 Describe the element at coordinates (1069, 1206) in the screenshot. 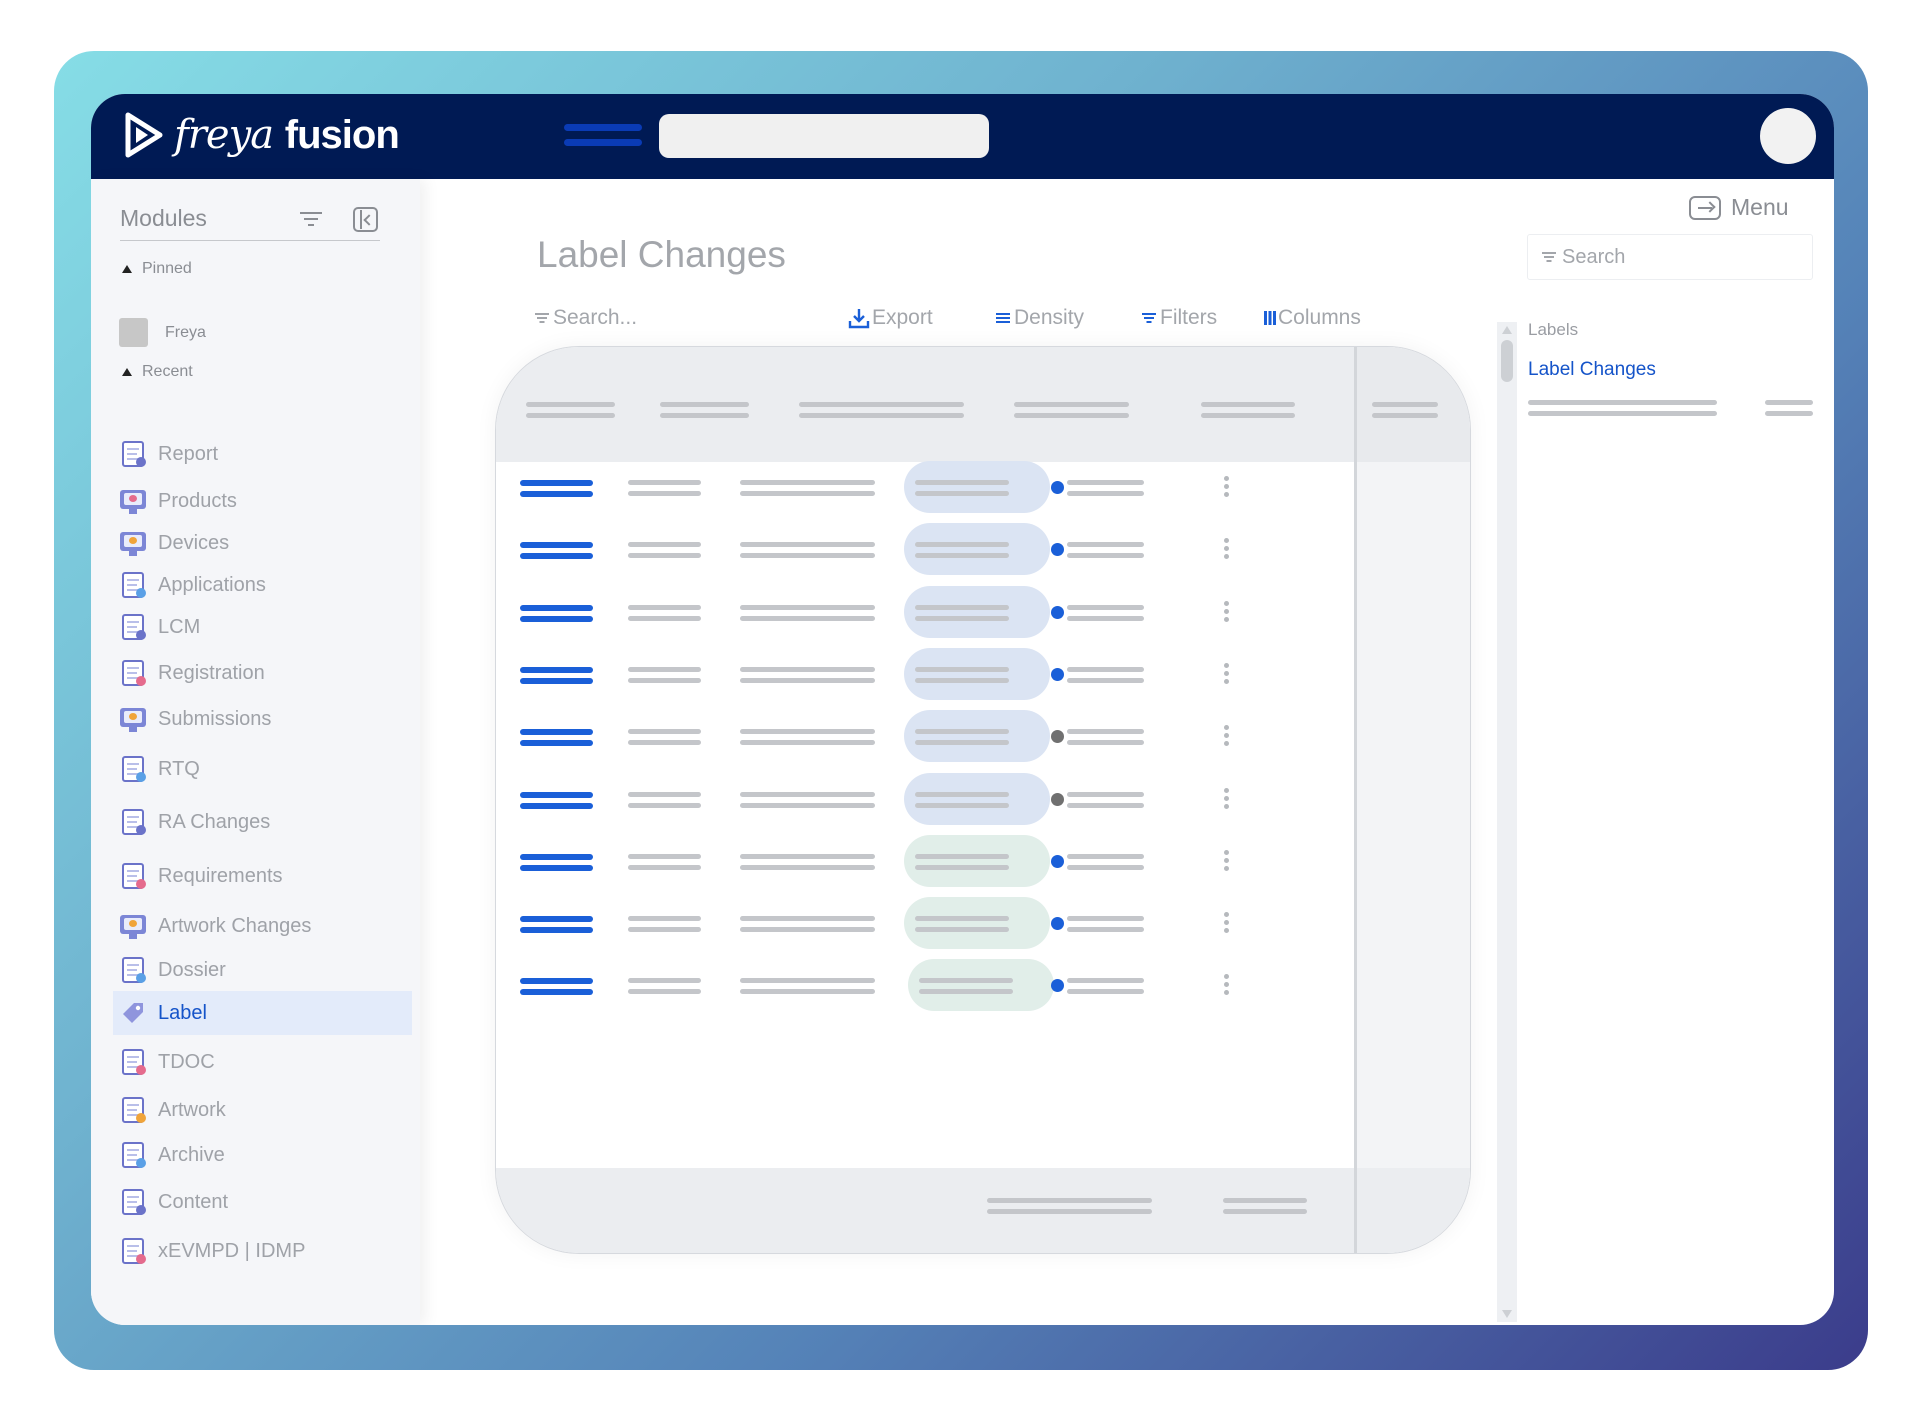

I see `pagination-info` at that location.